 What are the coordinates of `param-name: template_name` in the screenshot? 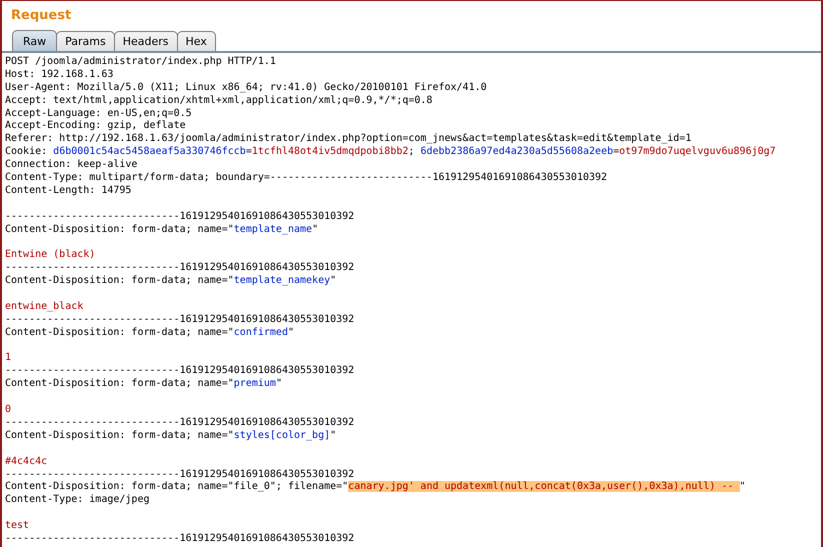 It's located at (273, 229).